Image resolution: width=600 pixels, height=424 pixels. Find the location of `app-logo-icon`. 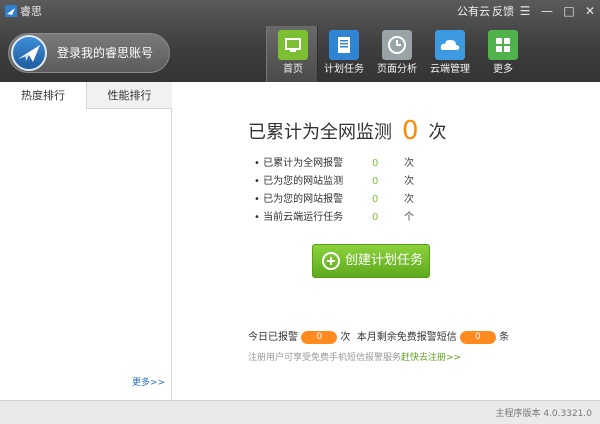

app-logo-icon is located at coordinates (11, 11).